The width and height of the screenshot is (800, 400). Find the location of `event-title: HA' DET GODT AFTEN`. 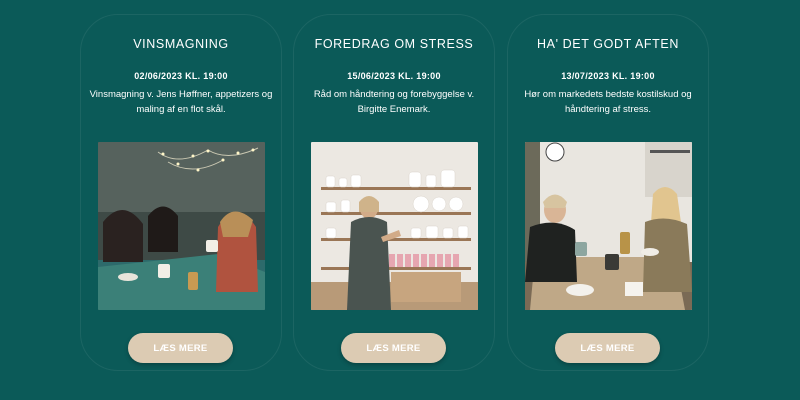

event-title: HA' DET GODT AFTEN is located at coordinates (608, 44).